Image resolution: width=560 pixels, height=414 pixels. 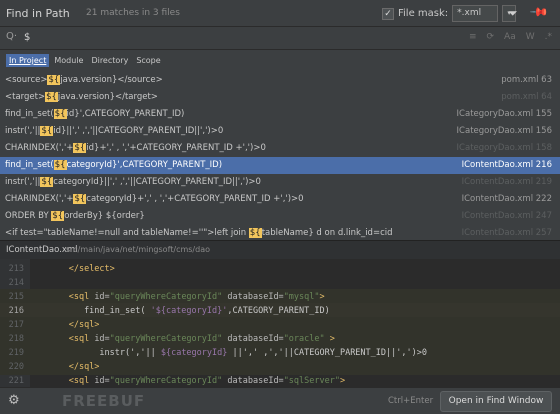 I want to click on result-file: IContentDao.xml 222, so click(x=506, y=199).